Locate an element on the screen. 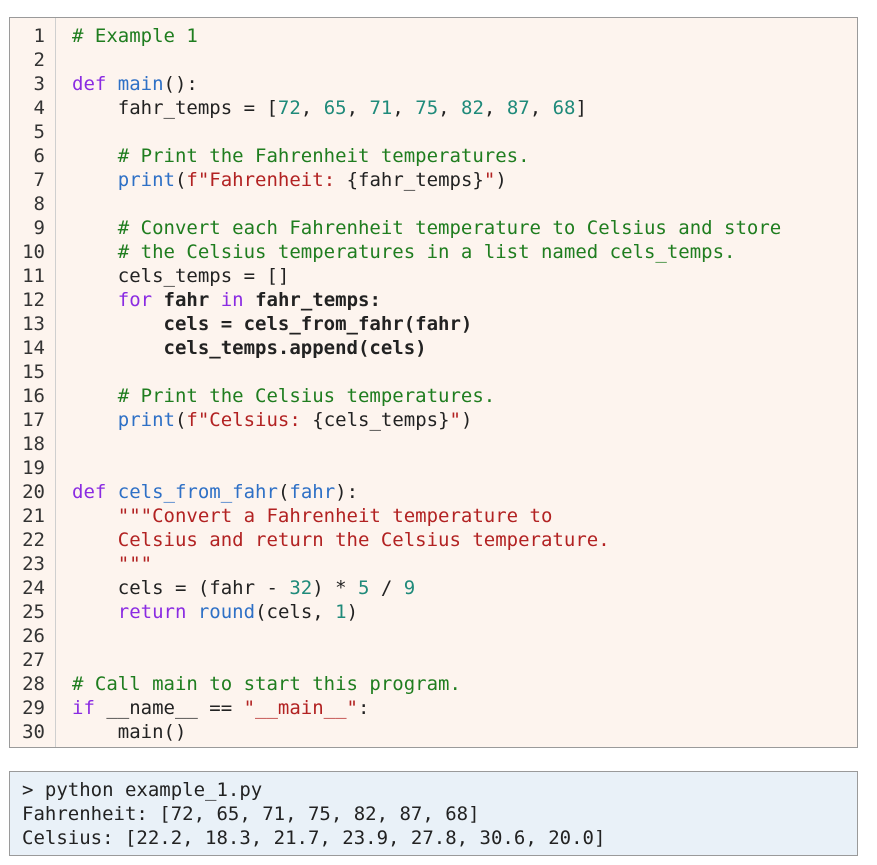 This screenshot has height=865, width=877. terminal-output-line: Fahrenheit: [72, 65, 71, 75, 82, 87, 68] is located at coordinates (251, 814).